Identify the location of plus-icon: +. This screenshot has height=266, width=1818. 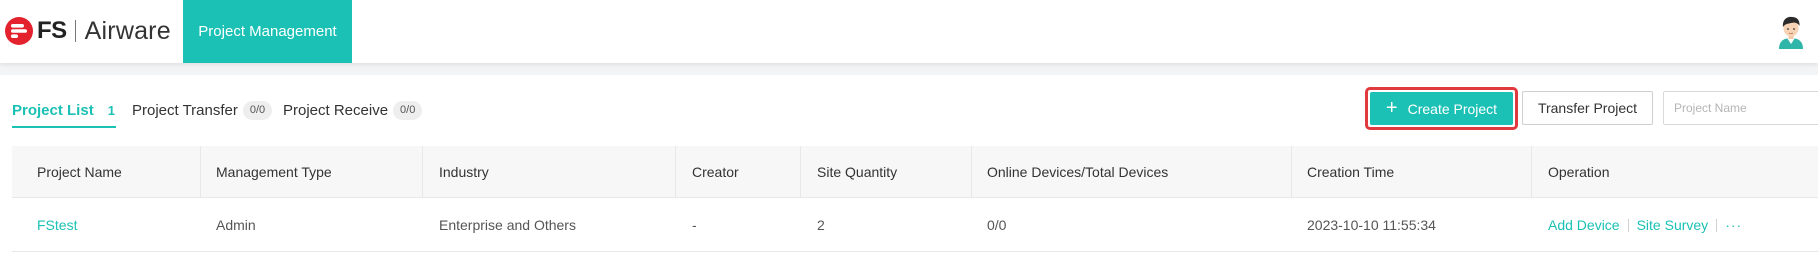
(1391, 107).